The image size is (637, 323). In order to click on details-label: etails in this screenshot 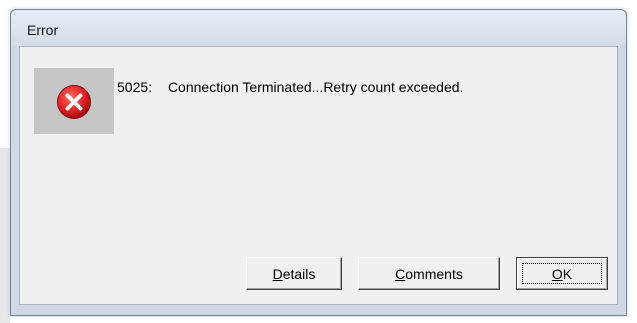, I will do `click(299, 273)`.